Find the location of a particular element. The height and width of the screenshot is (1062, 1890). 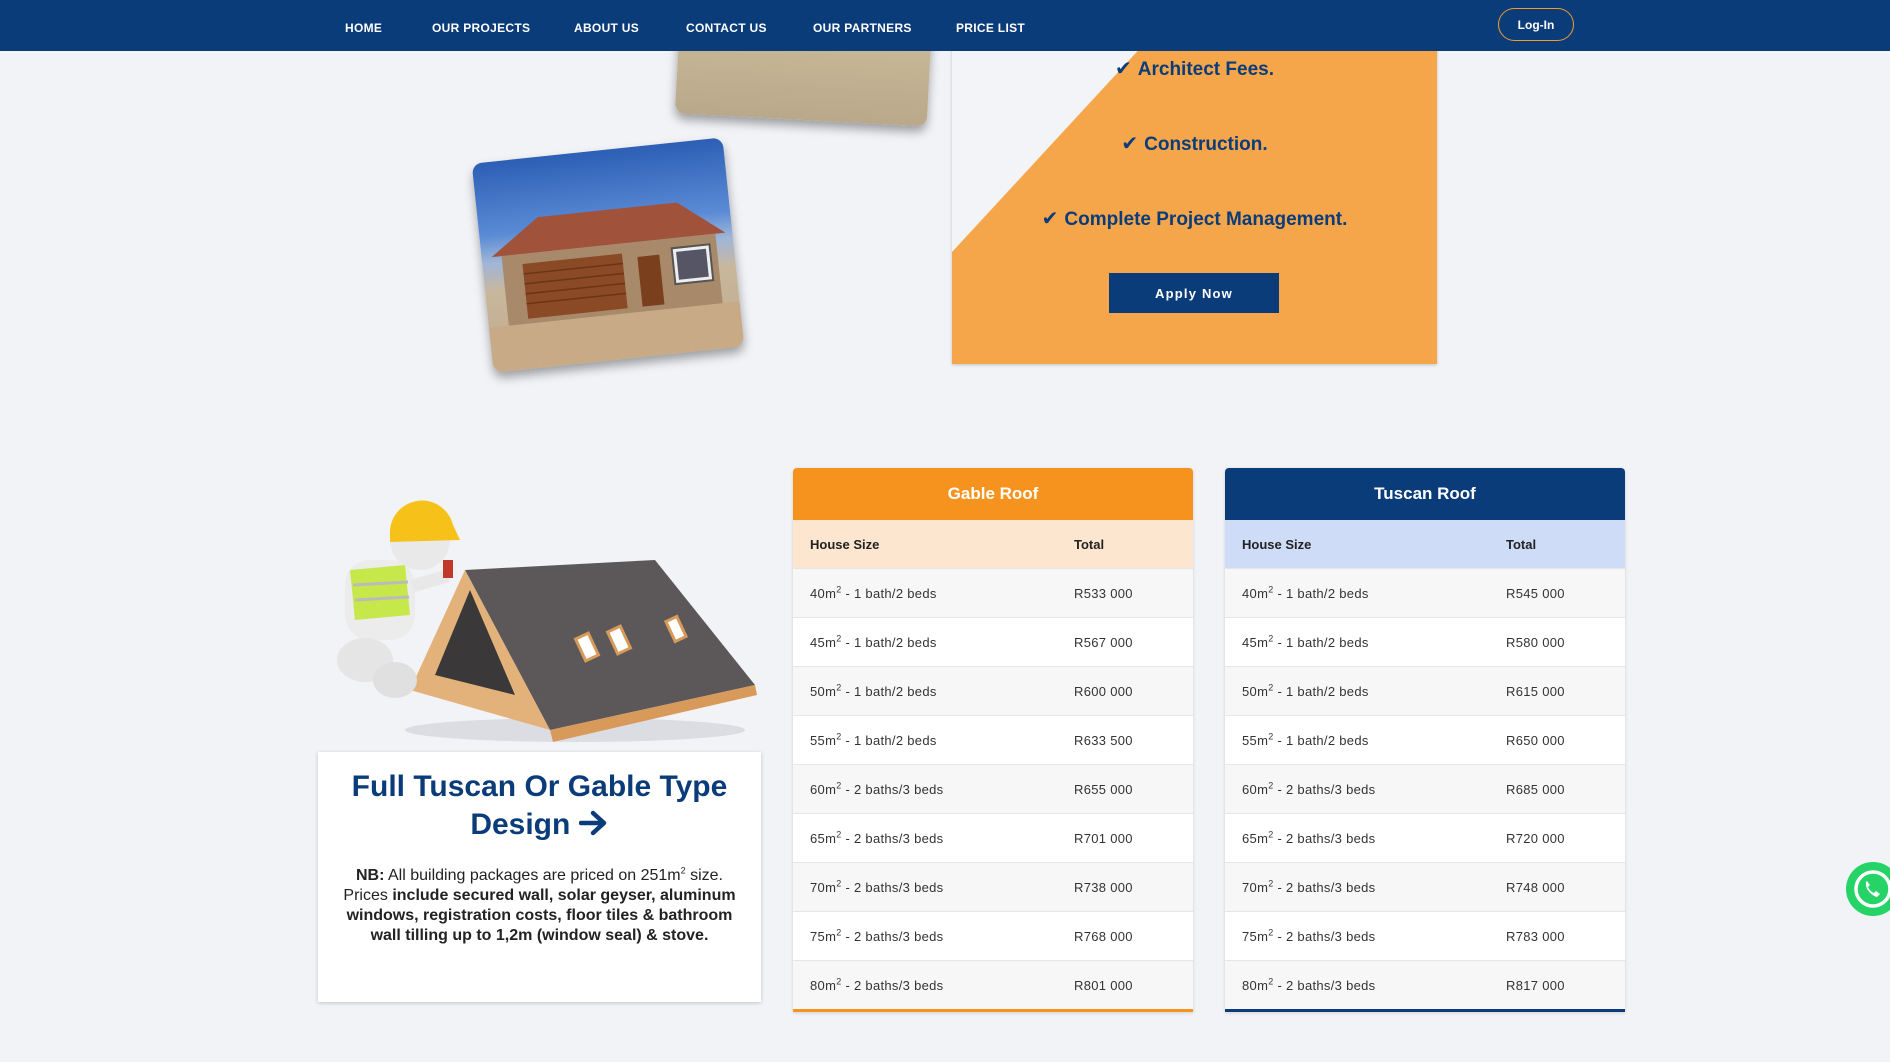

promo-line-construction: ✔ Construction. is located at coordinates (1194, 144).